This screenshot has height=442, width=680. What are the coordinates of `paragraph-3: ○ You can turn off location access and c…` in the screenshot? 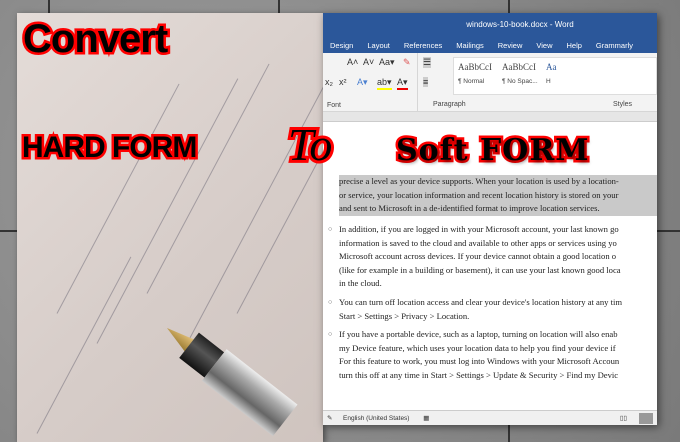 It's located at (475, 309).